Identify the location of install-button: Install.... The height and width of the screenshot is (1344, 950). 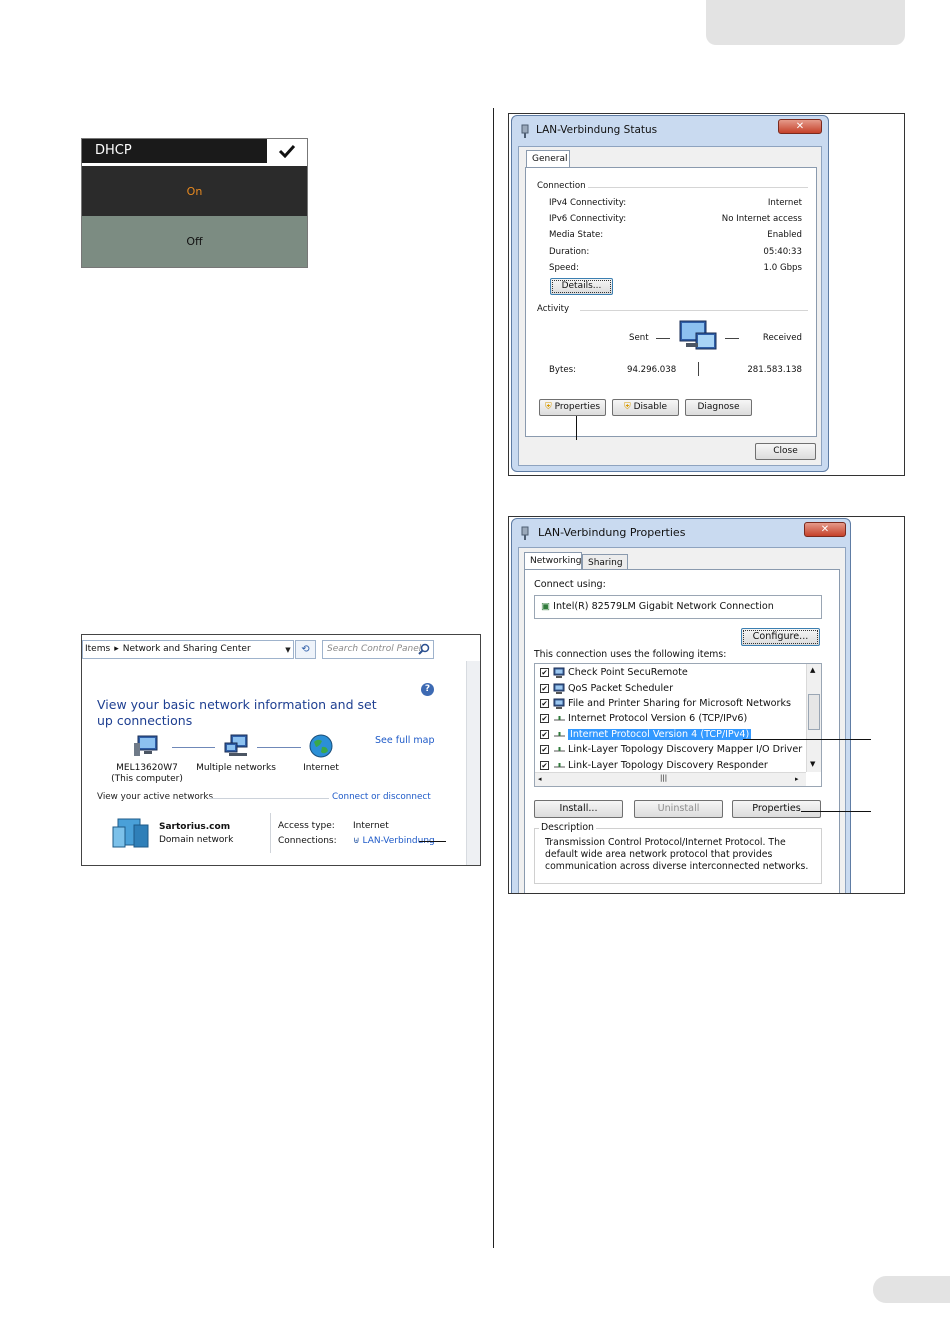
(578, 809).